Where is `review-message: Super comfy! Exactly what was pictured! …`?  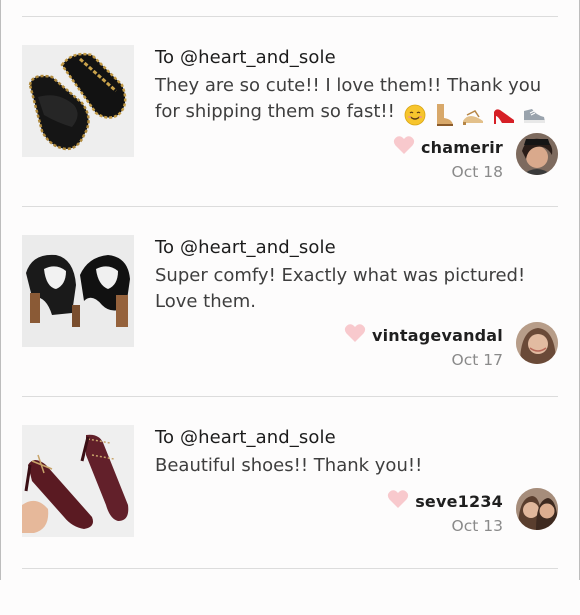
review-message: Super comfy! Exactly what was pictured! … is located at coordinates (340, 288).